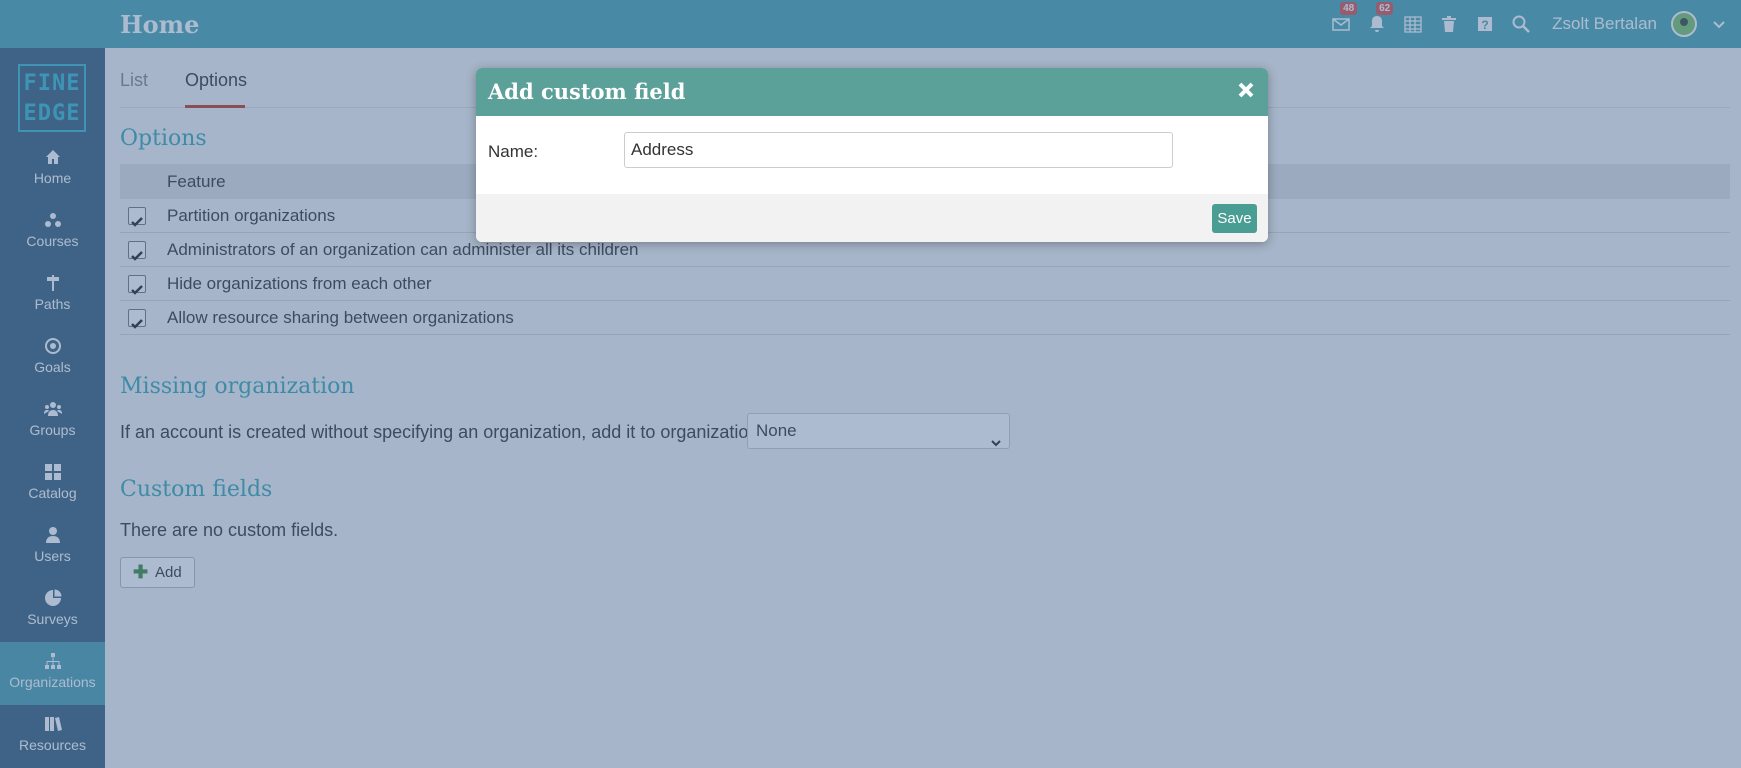 Image resolution: width=1741 pixels, height=768 pixels. I want to click on dialog-header: Add custom field, so click(872, 92).